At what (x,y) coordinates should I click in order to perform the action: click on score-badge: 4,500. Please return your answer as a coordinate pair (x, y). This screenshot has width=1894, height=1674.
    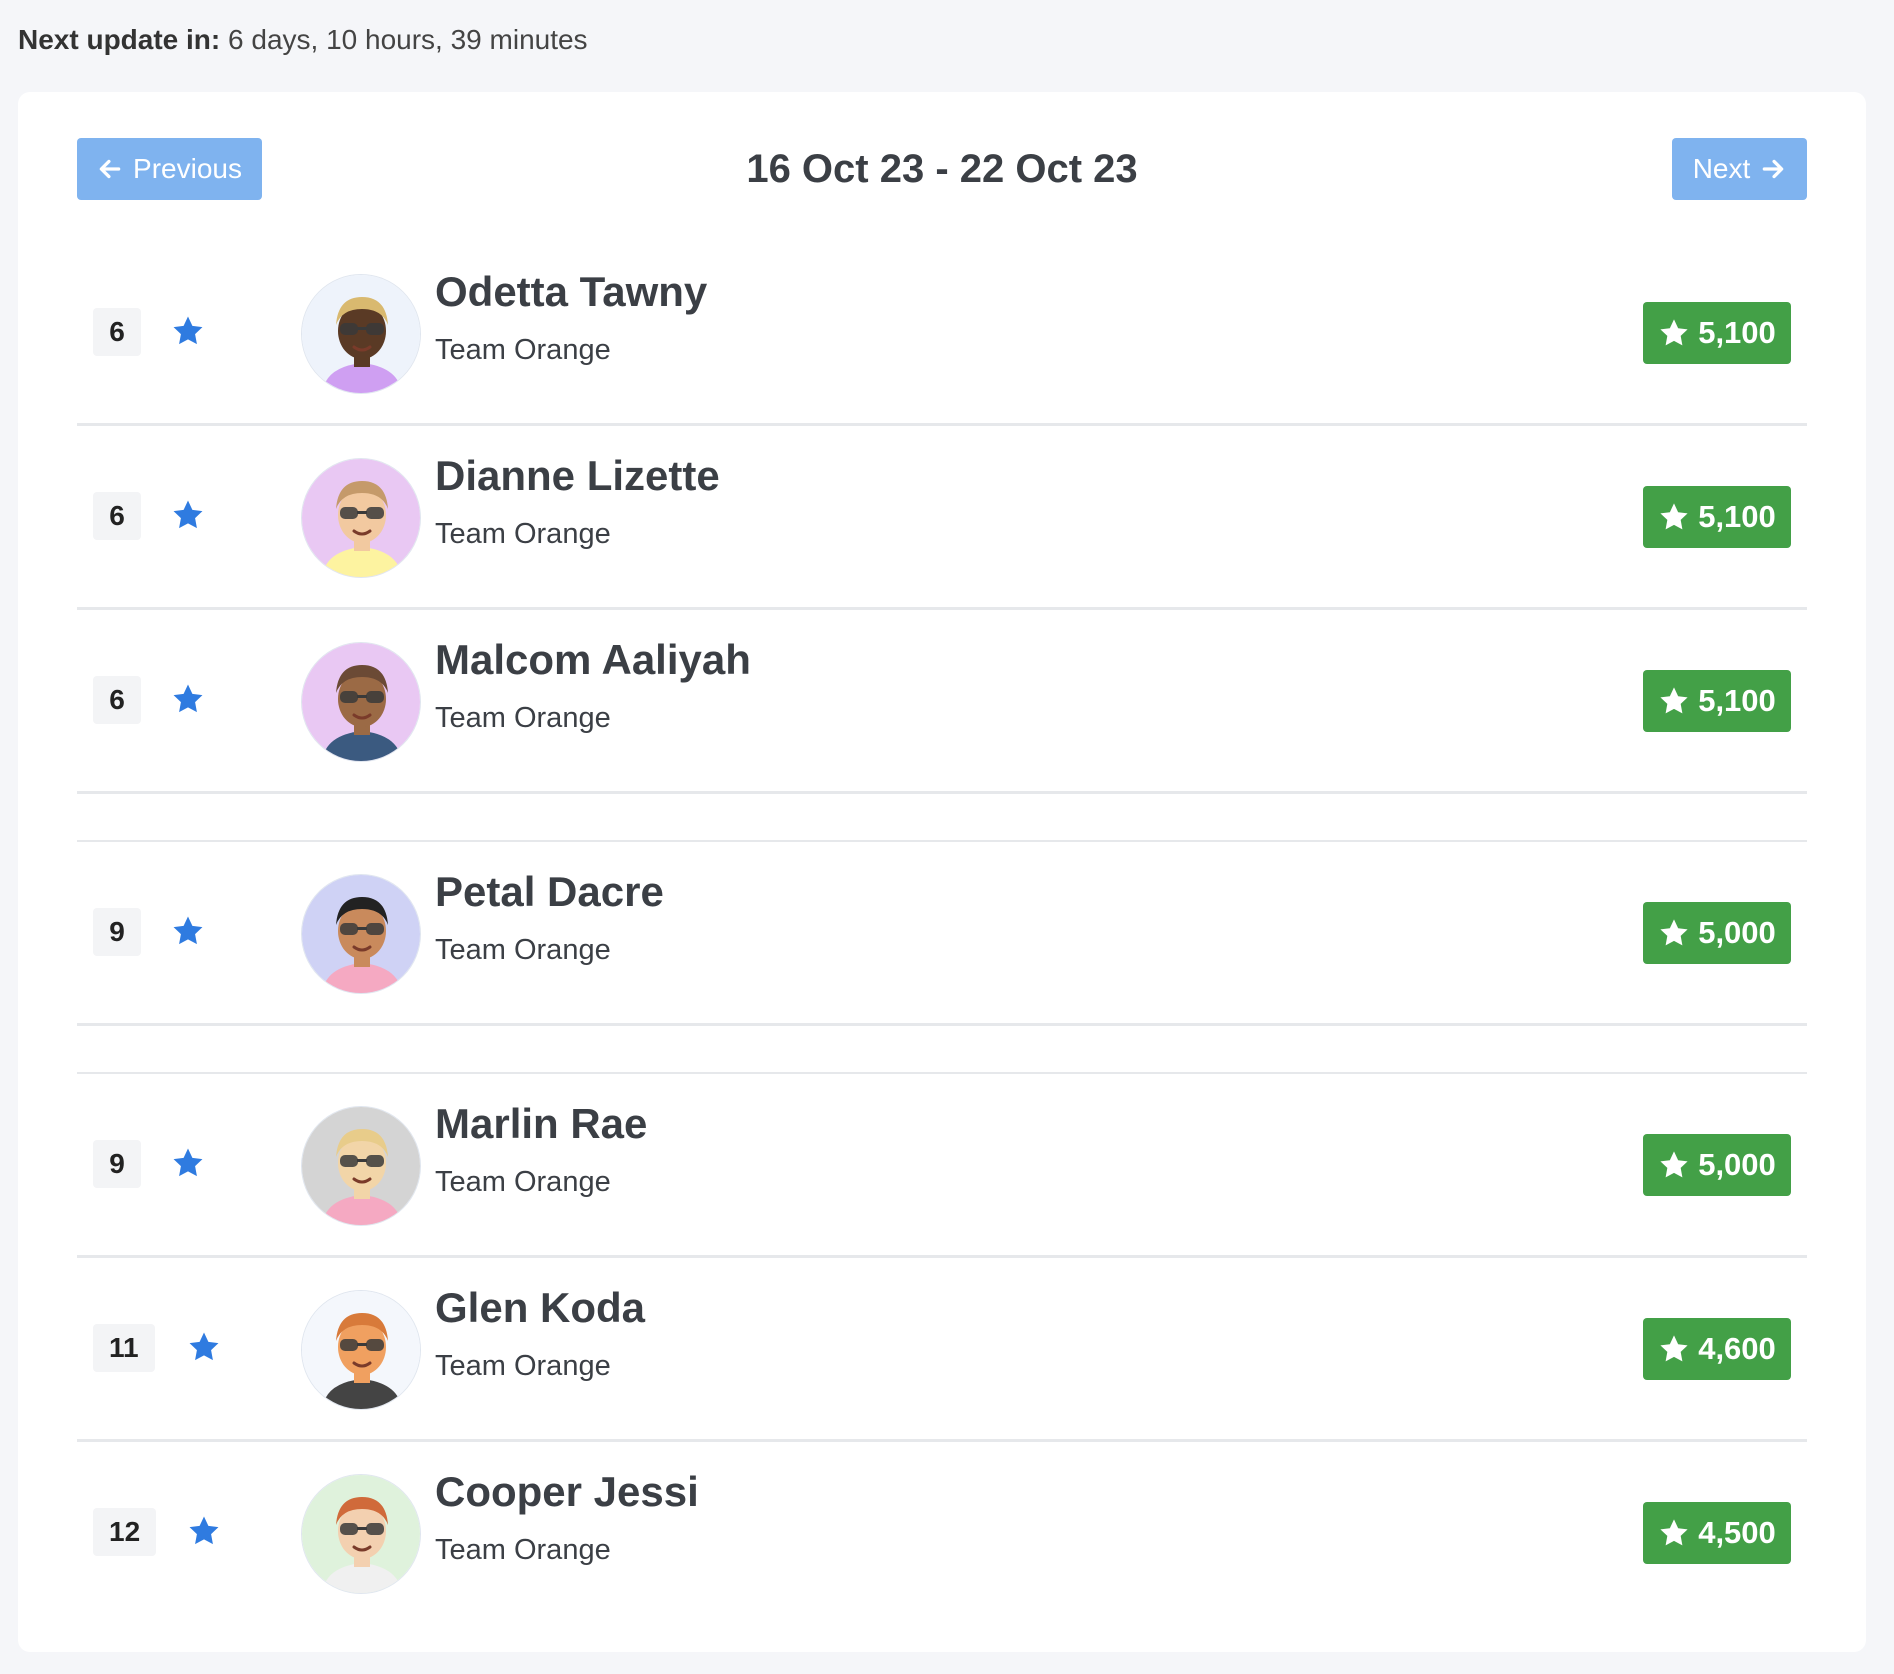
    Looking at the image, I should click on (1717, 1533).